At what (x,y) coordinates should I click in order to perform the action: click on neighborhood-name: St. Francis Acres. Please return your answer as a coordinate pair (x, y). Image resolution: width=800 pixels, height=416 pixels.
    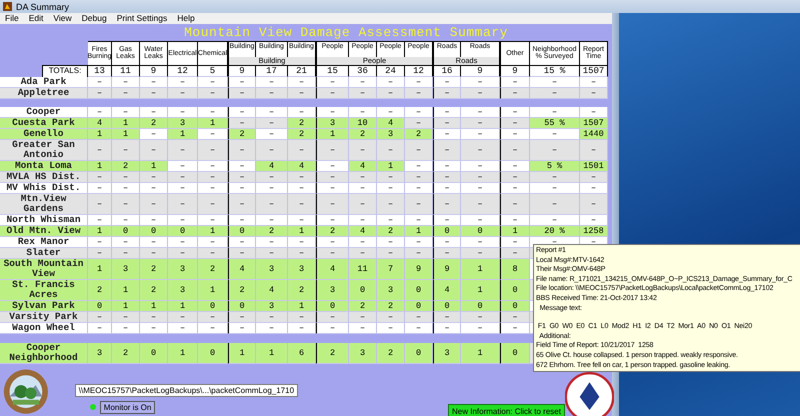
    Looking at the image, I should click on (44, 291).